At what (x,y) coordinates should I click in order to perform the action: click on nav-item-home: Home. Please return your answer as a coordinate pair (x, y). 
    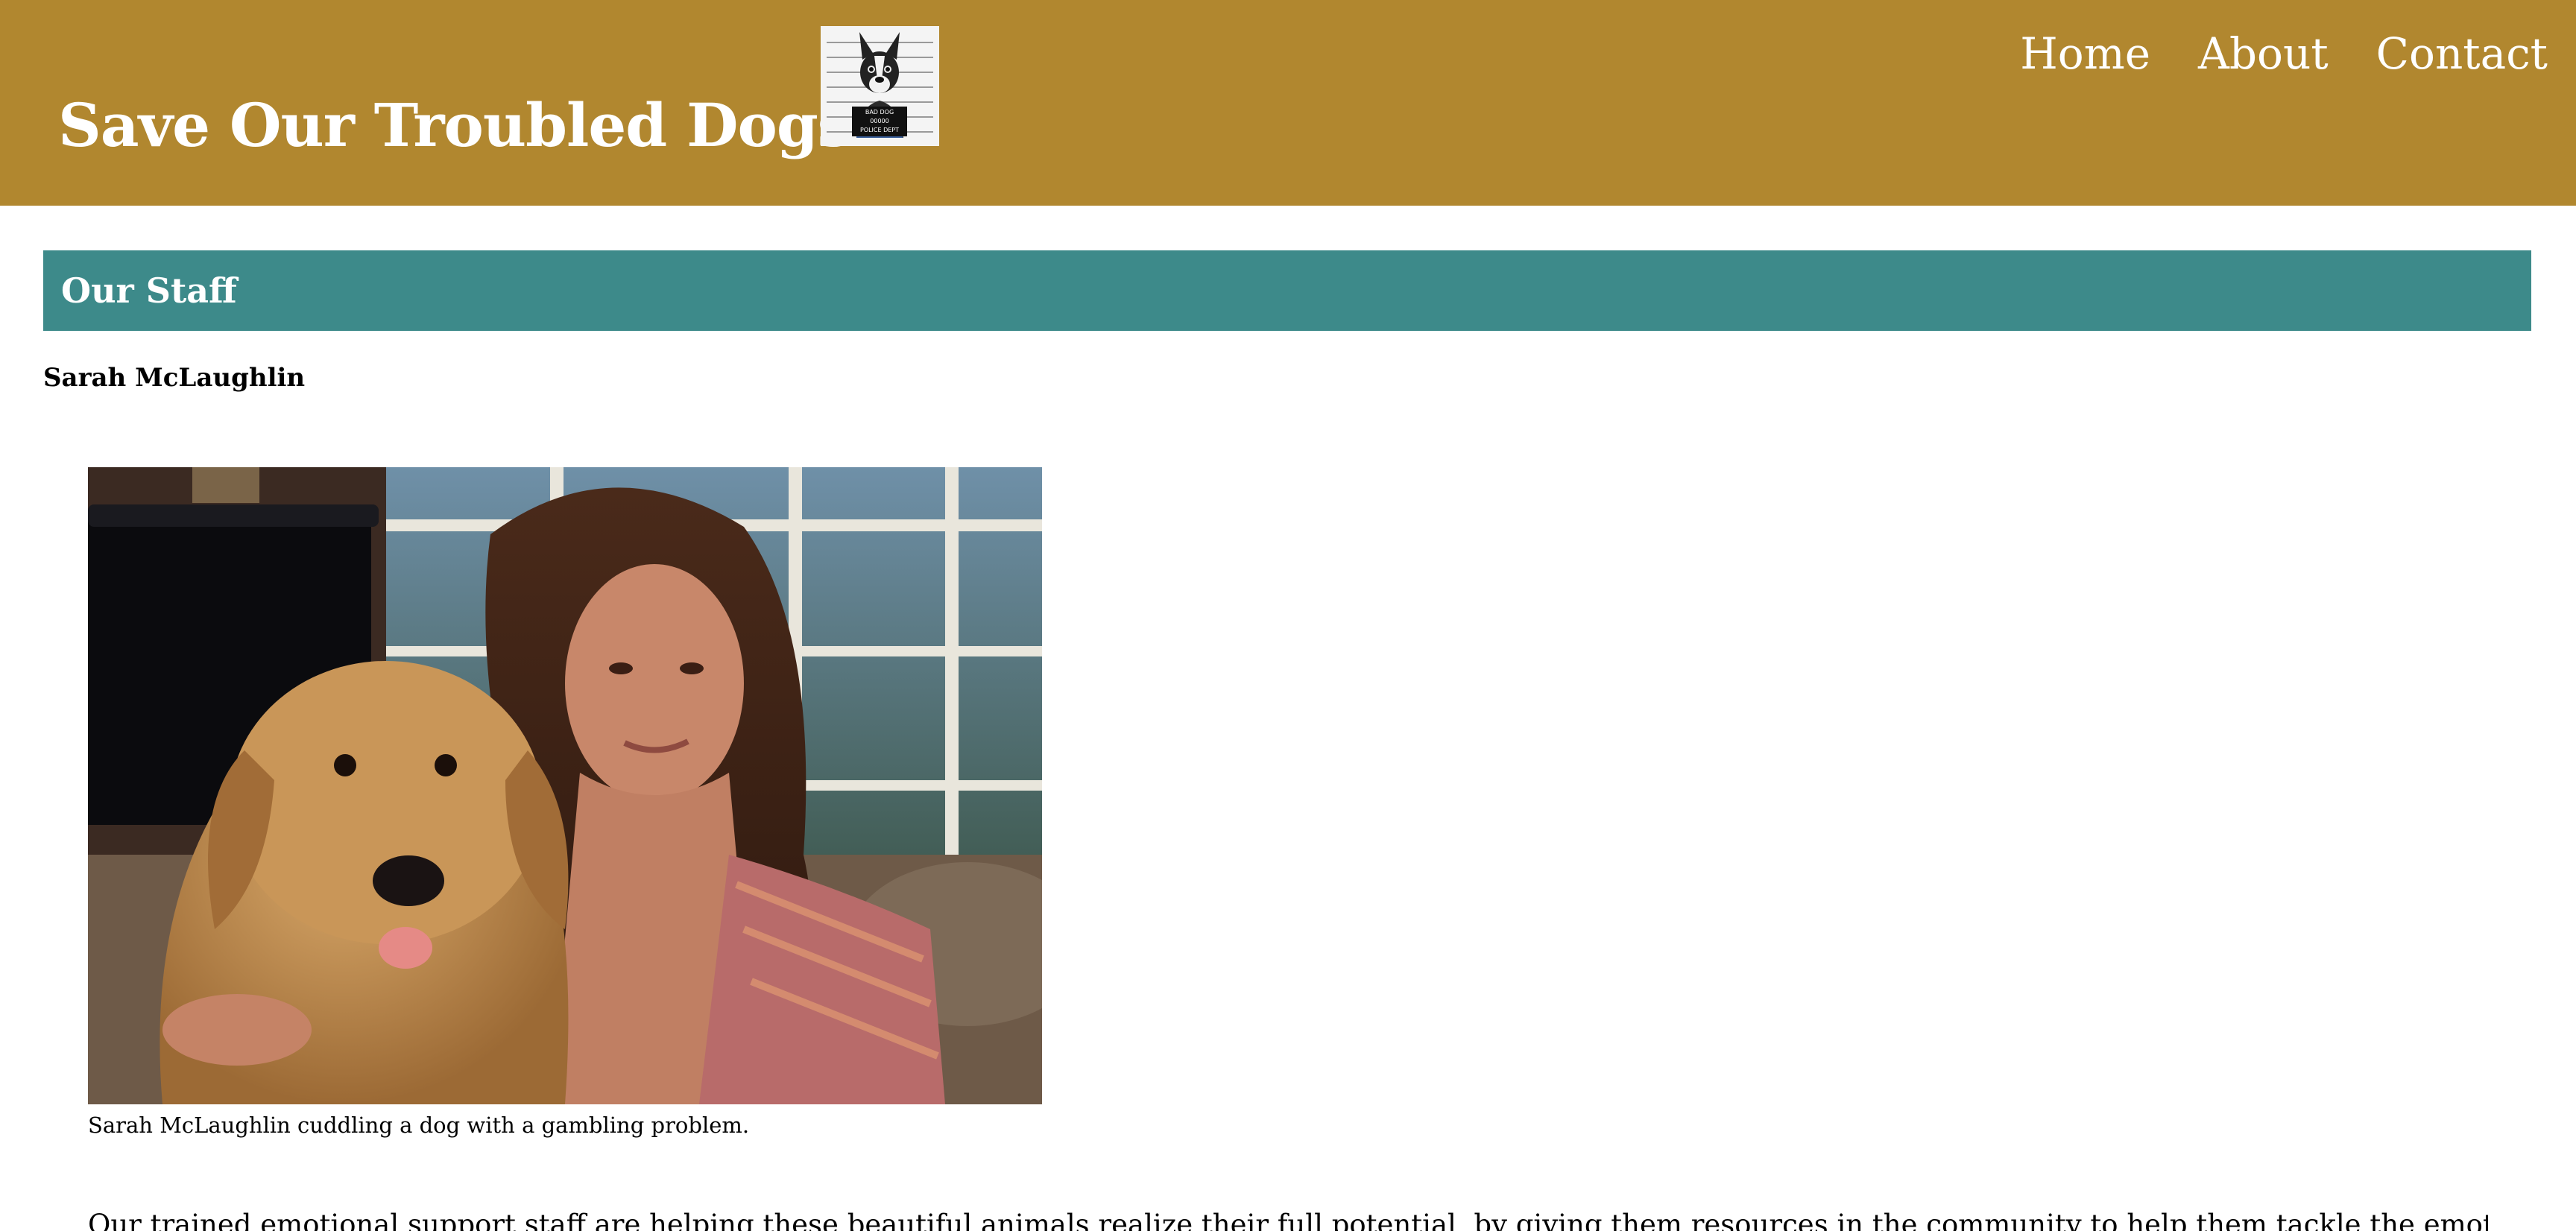
    Looking at the image, I should click on (2085, 53).